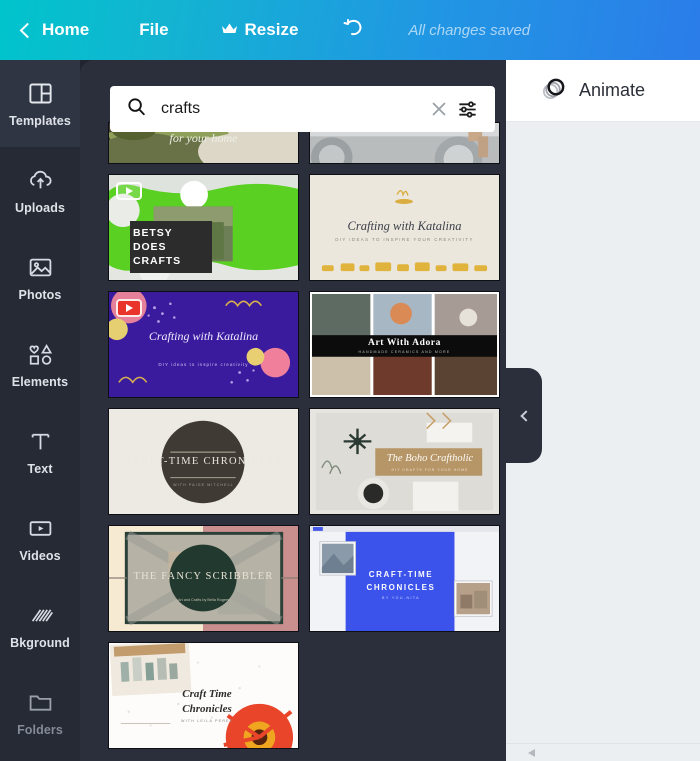  What do you see at coordinates (229, 30) in the screenshot?
I see `crown-icon` at bounding box center [229, 30].